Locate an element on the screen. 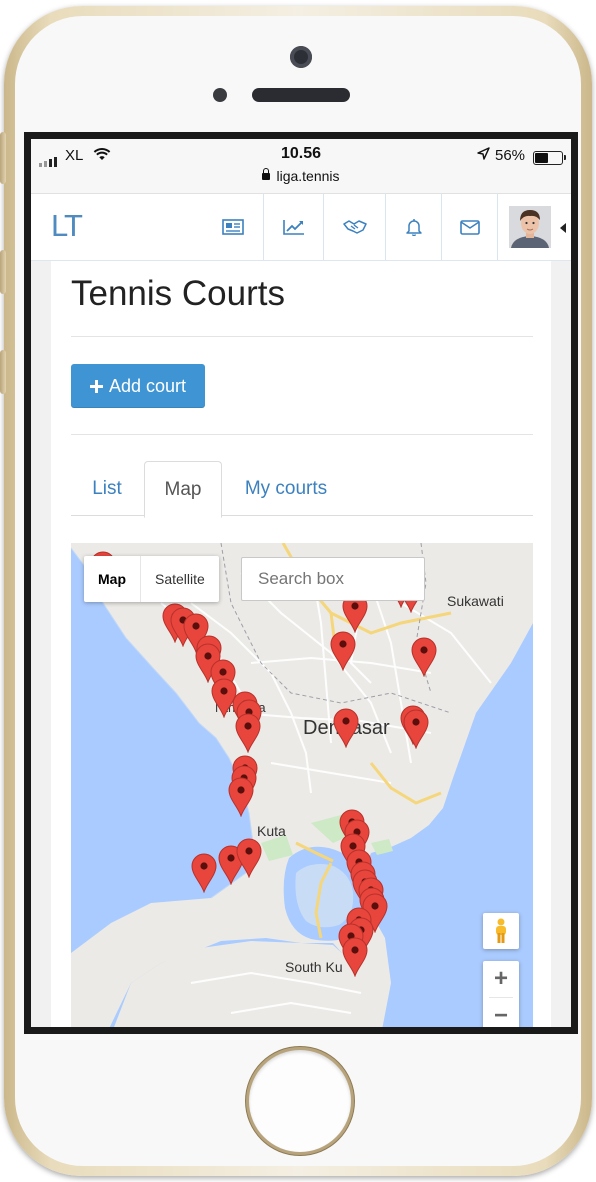 This screenshot has height=1182, width=596. battery-icon is located at coordinates (548, 158).